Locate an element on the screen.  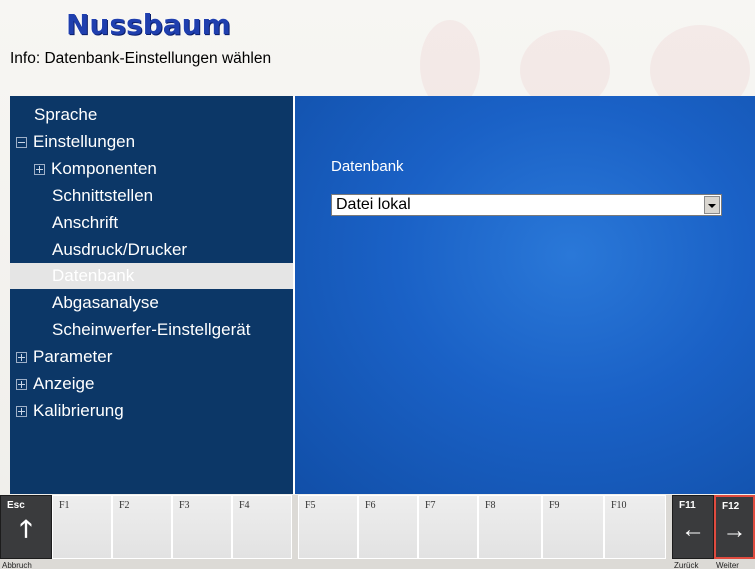
database-select: Datei lokal is located at coordinates (526, 205).